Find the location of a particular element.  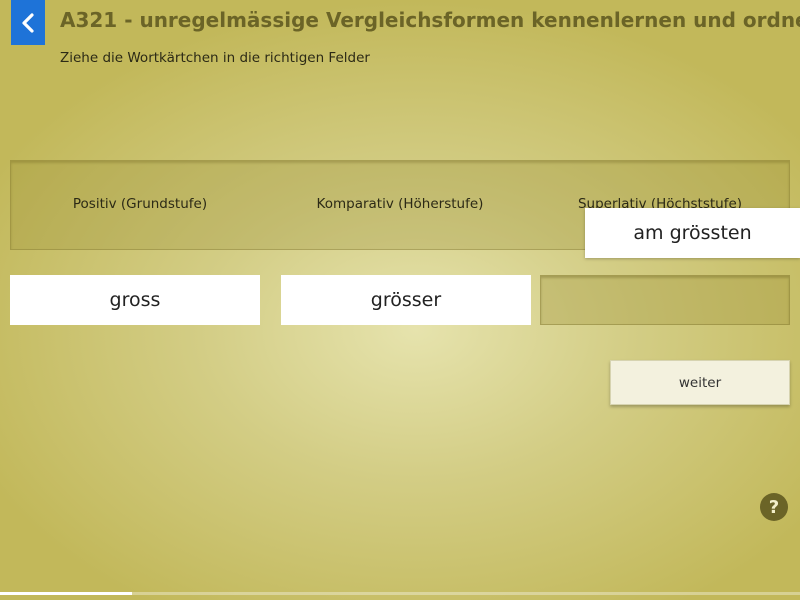

word-card-am-groessten: am grössten is located at coordinates (692, 233).